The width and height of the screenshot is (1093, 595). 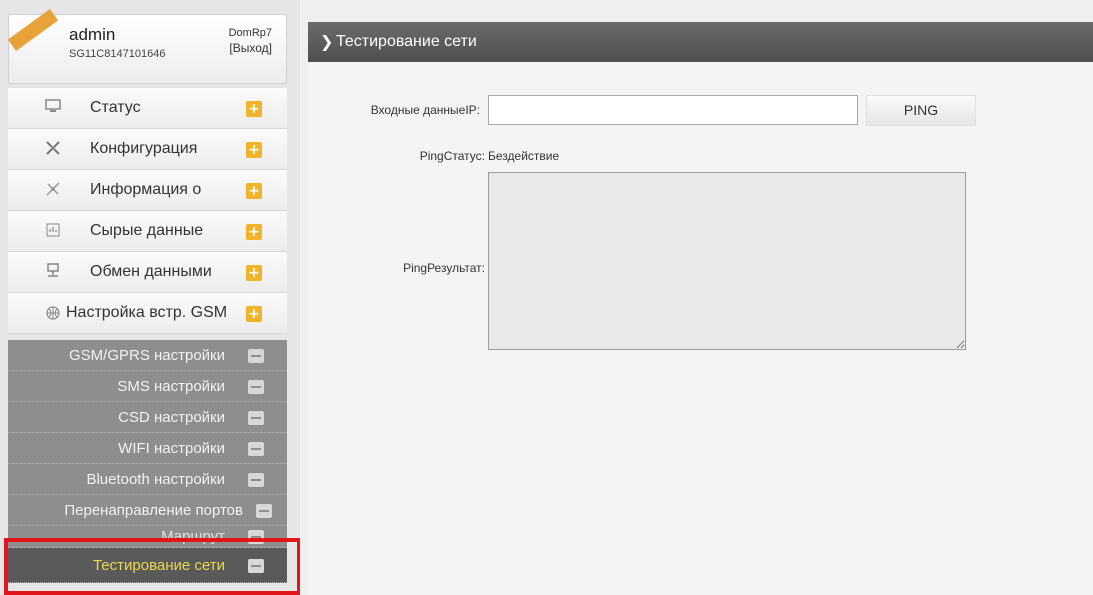 I want to click on monitor-icon, so click(x=53, y=108).